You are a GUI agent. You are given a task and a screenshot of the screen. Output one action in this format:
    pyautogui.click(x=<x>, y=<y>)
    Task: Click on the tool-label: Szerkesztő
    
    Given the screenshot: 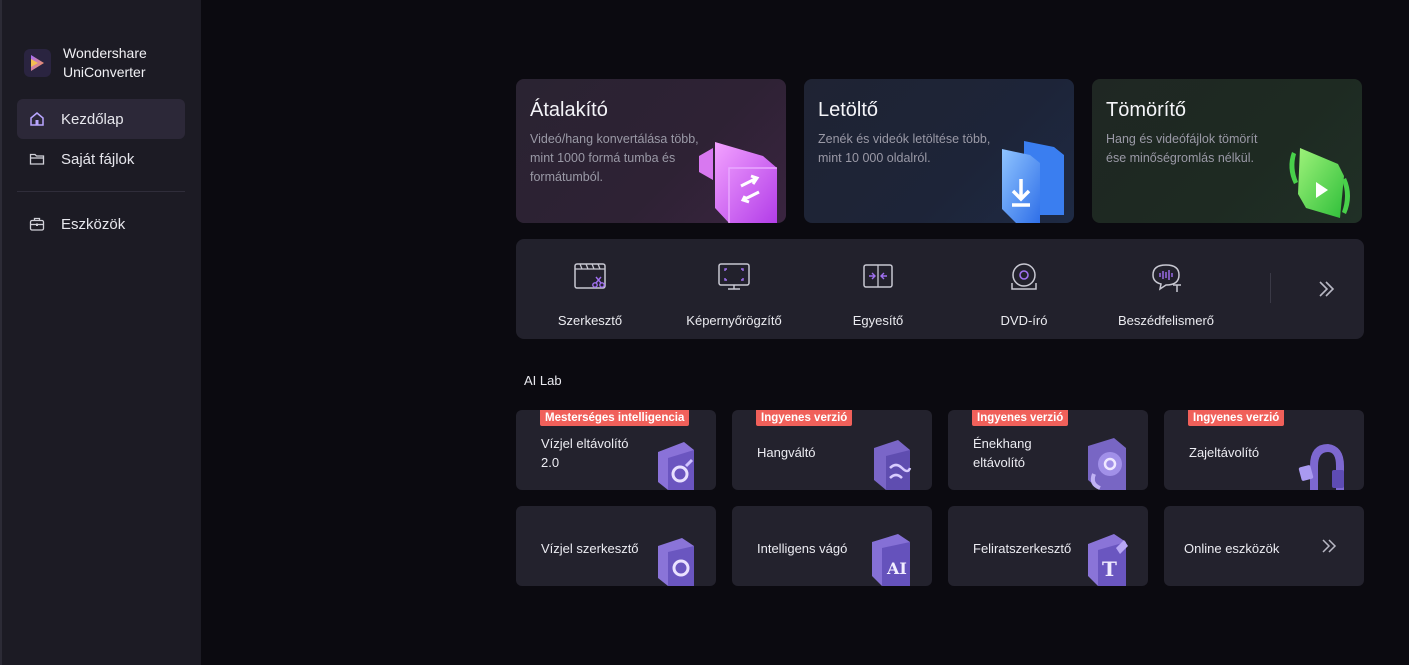 What is the action you would take?
    pyautogui.click(x=590, y=320)
    